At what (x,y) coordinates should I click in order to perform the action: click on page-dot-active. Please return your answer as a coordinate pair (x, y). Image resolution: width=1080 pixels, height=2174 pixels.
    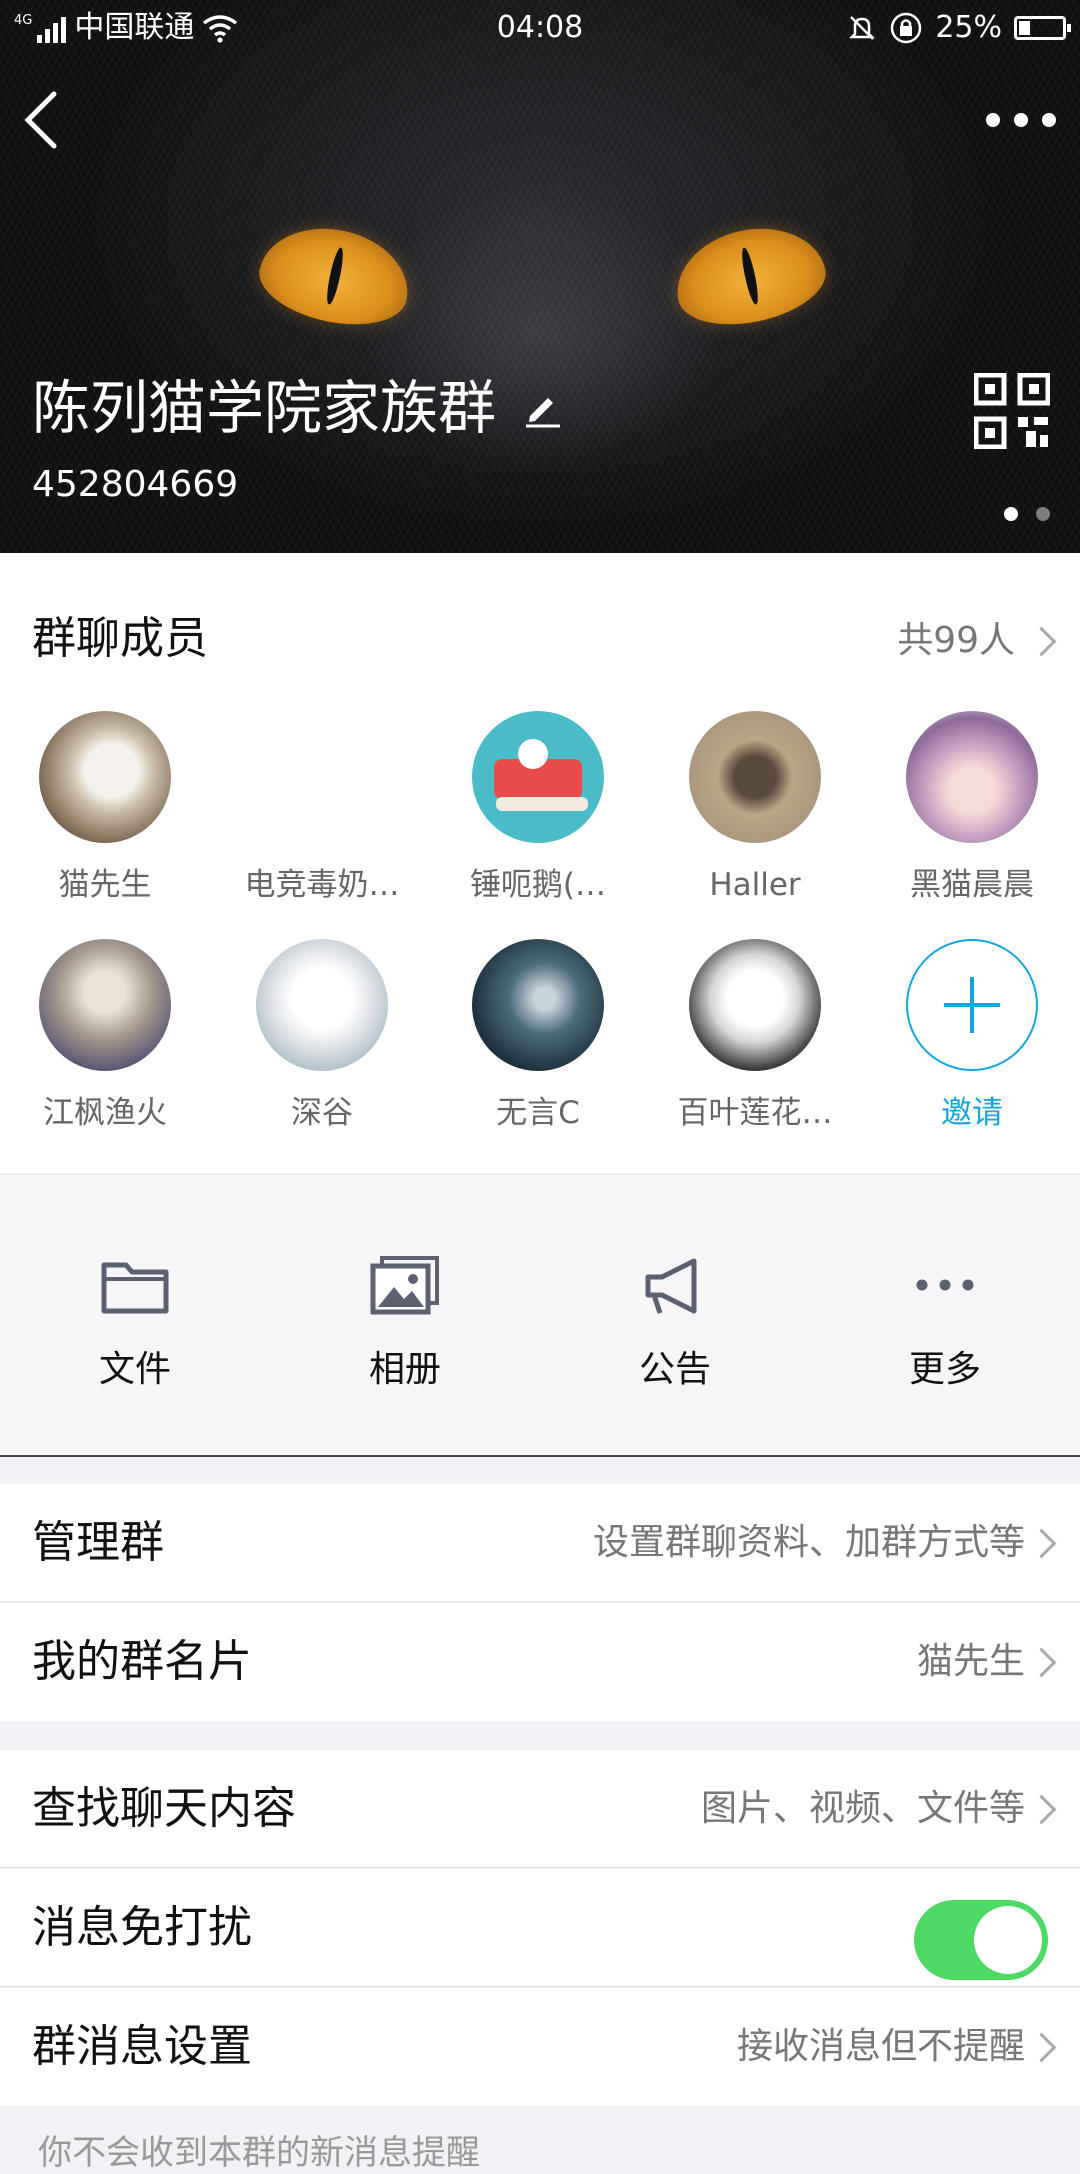
    Looking at the image, I should click on (1011, 514).